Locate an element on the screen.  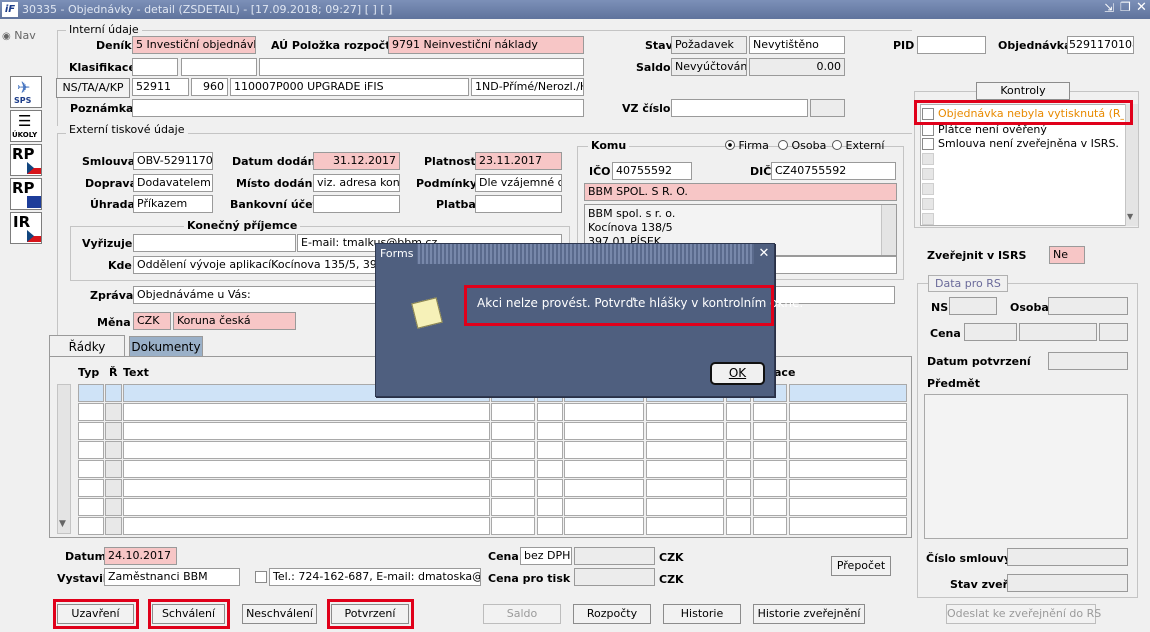
address-scrollbar is located at coordinates (888, 230).